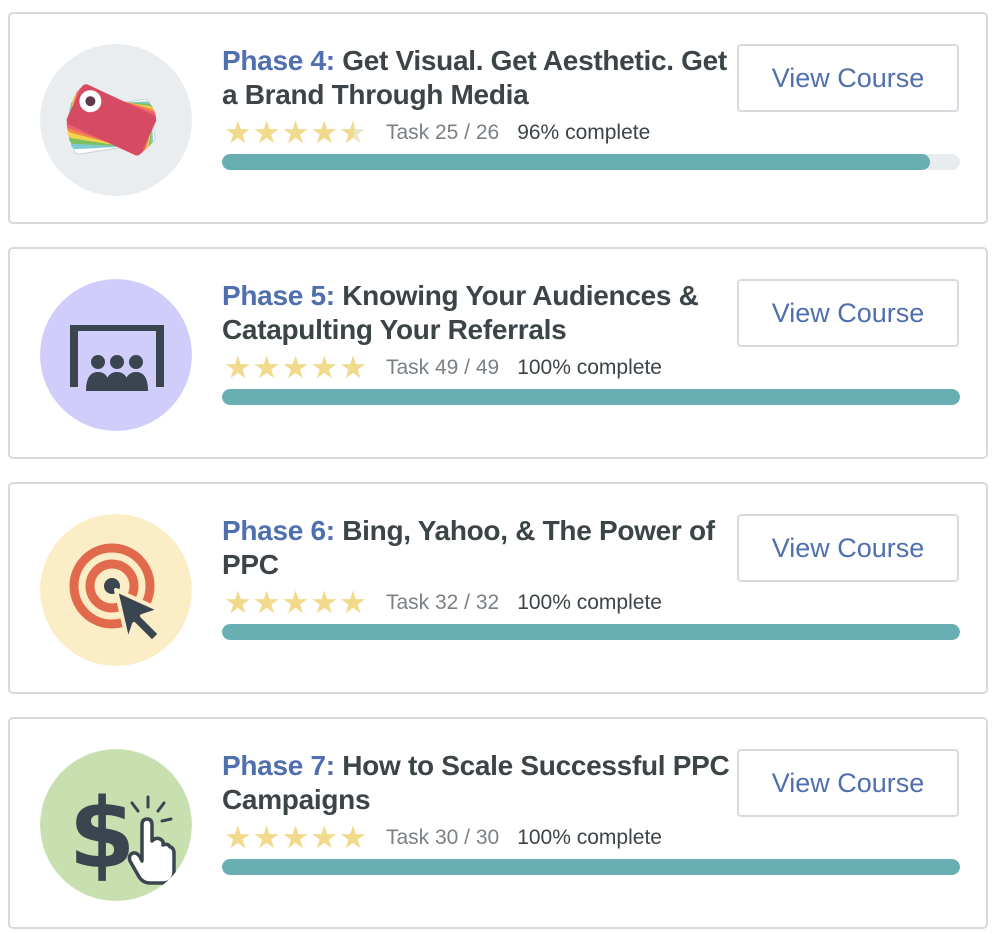 This screenshot has height=934, width=1000. I want to click on course-meta: ★★★★★ ★★★★★ Task 32 / 32 100% complete, so click(443, 603).